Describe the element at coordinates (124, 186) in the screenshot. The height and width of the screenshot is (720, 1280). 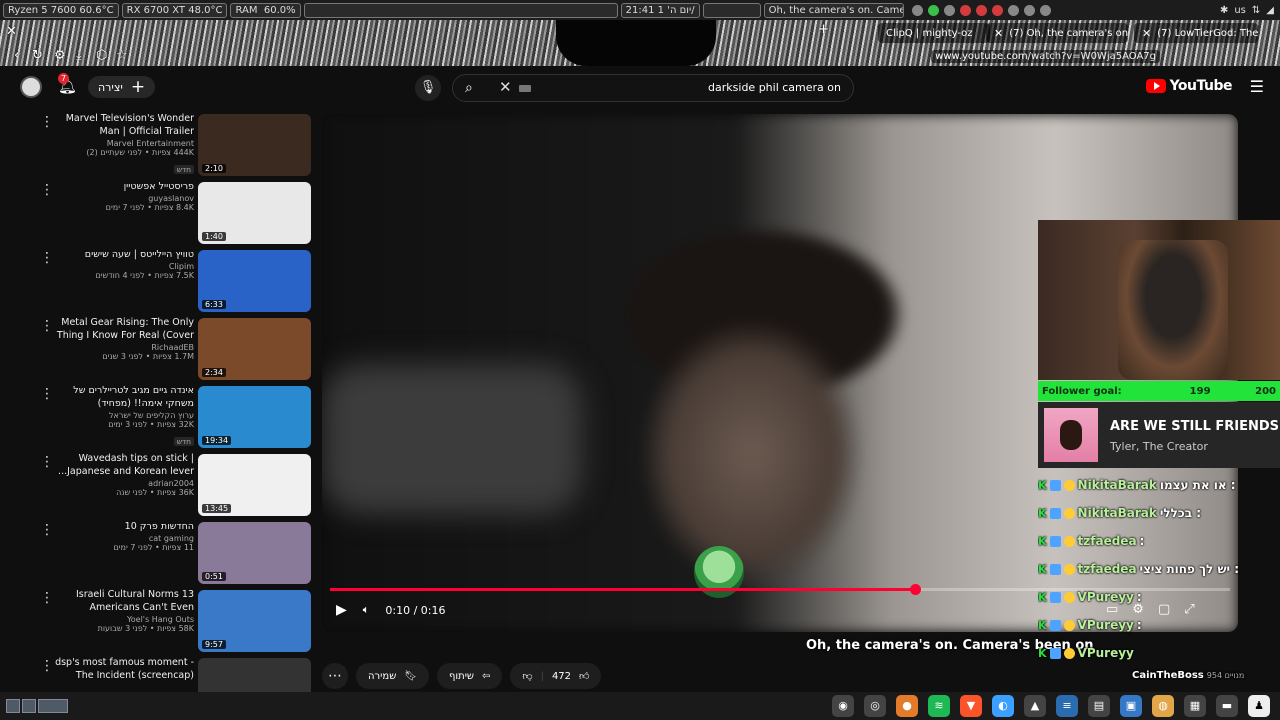
I see `video-title: פריסטייל אפשטיין` at that location.